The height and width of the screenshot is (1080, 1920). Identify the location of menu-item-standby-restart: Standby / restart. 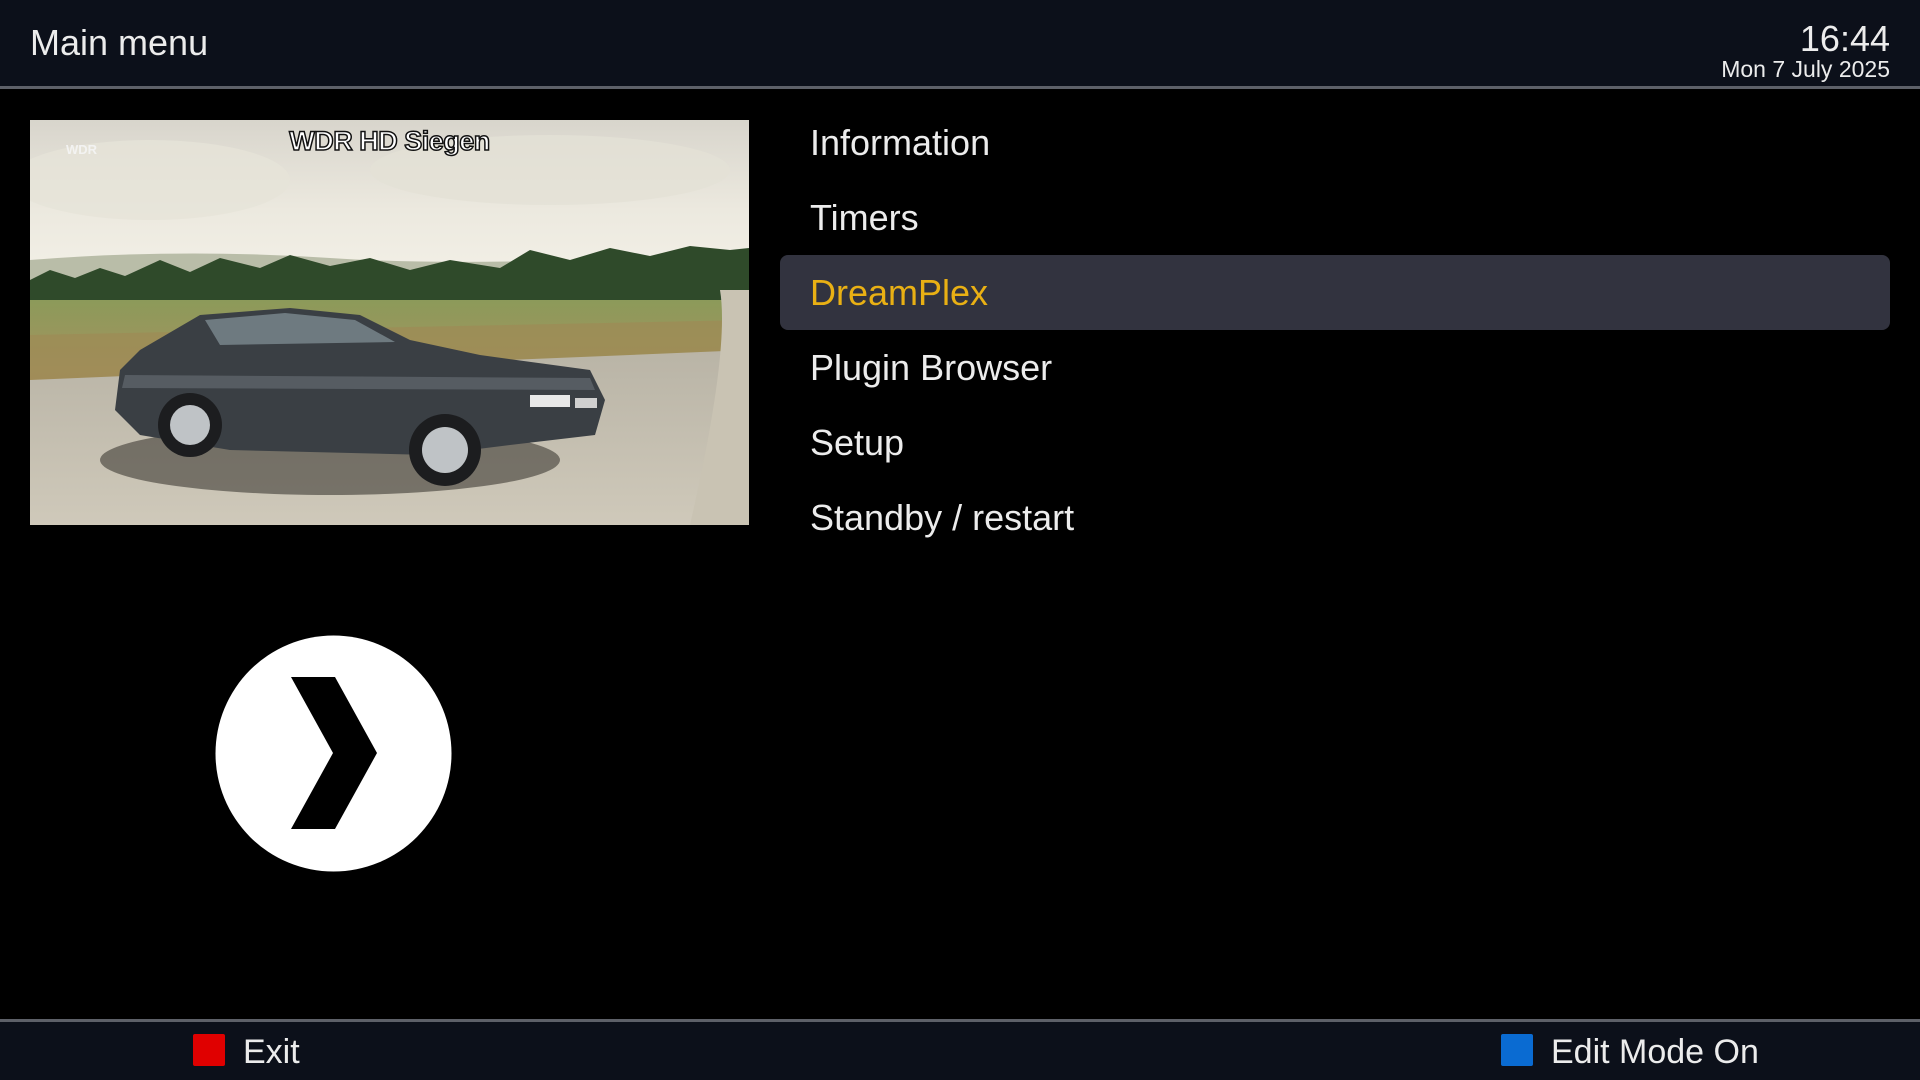
(1335, 517).